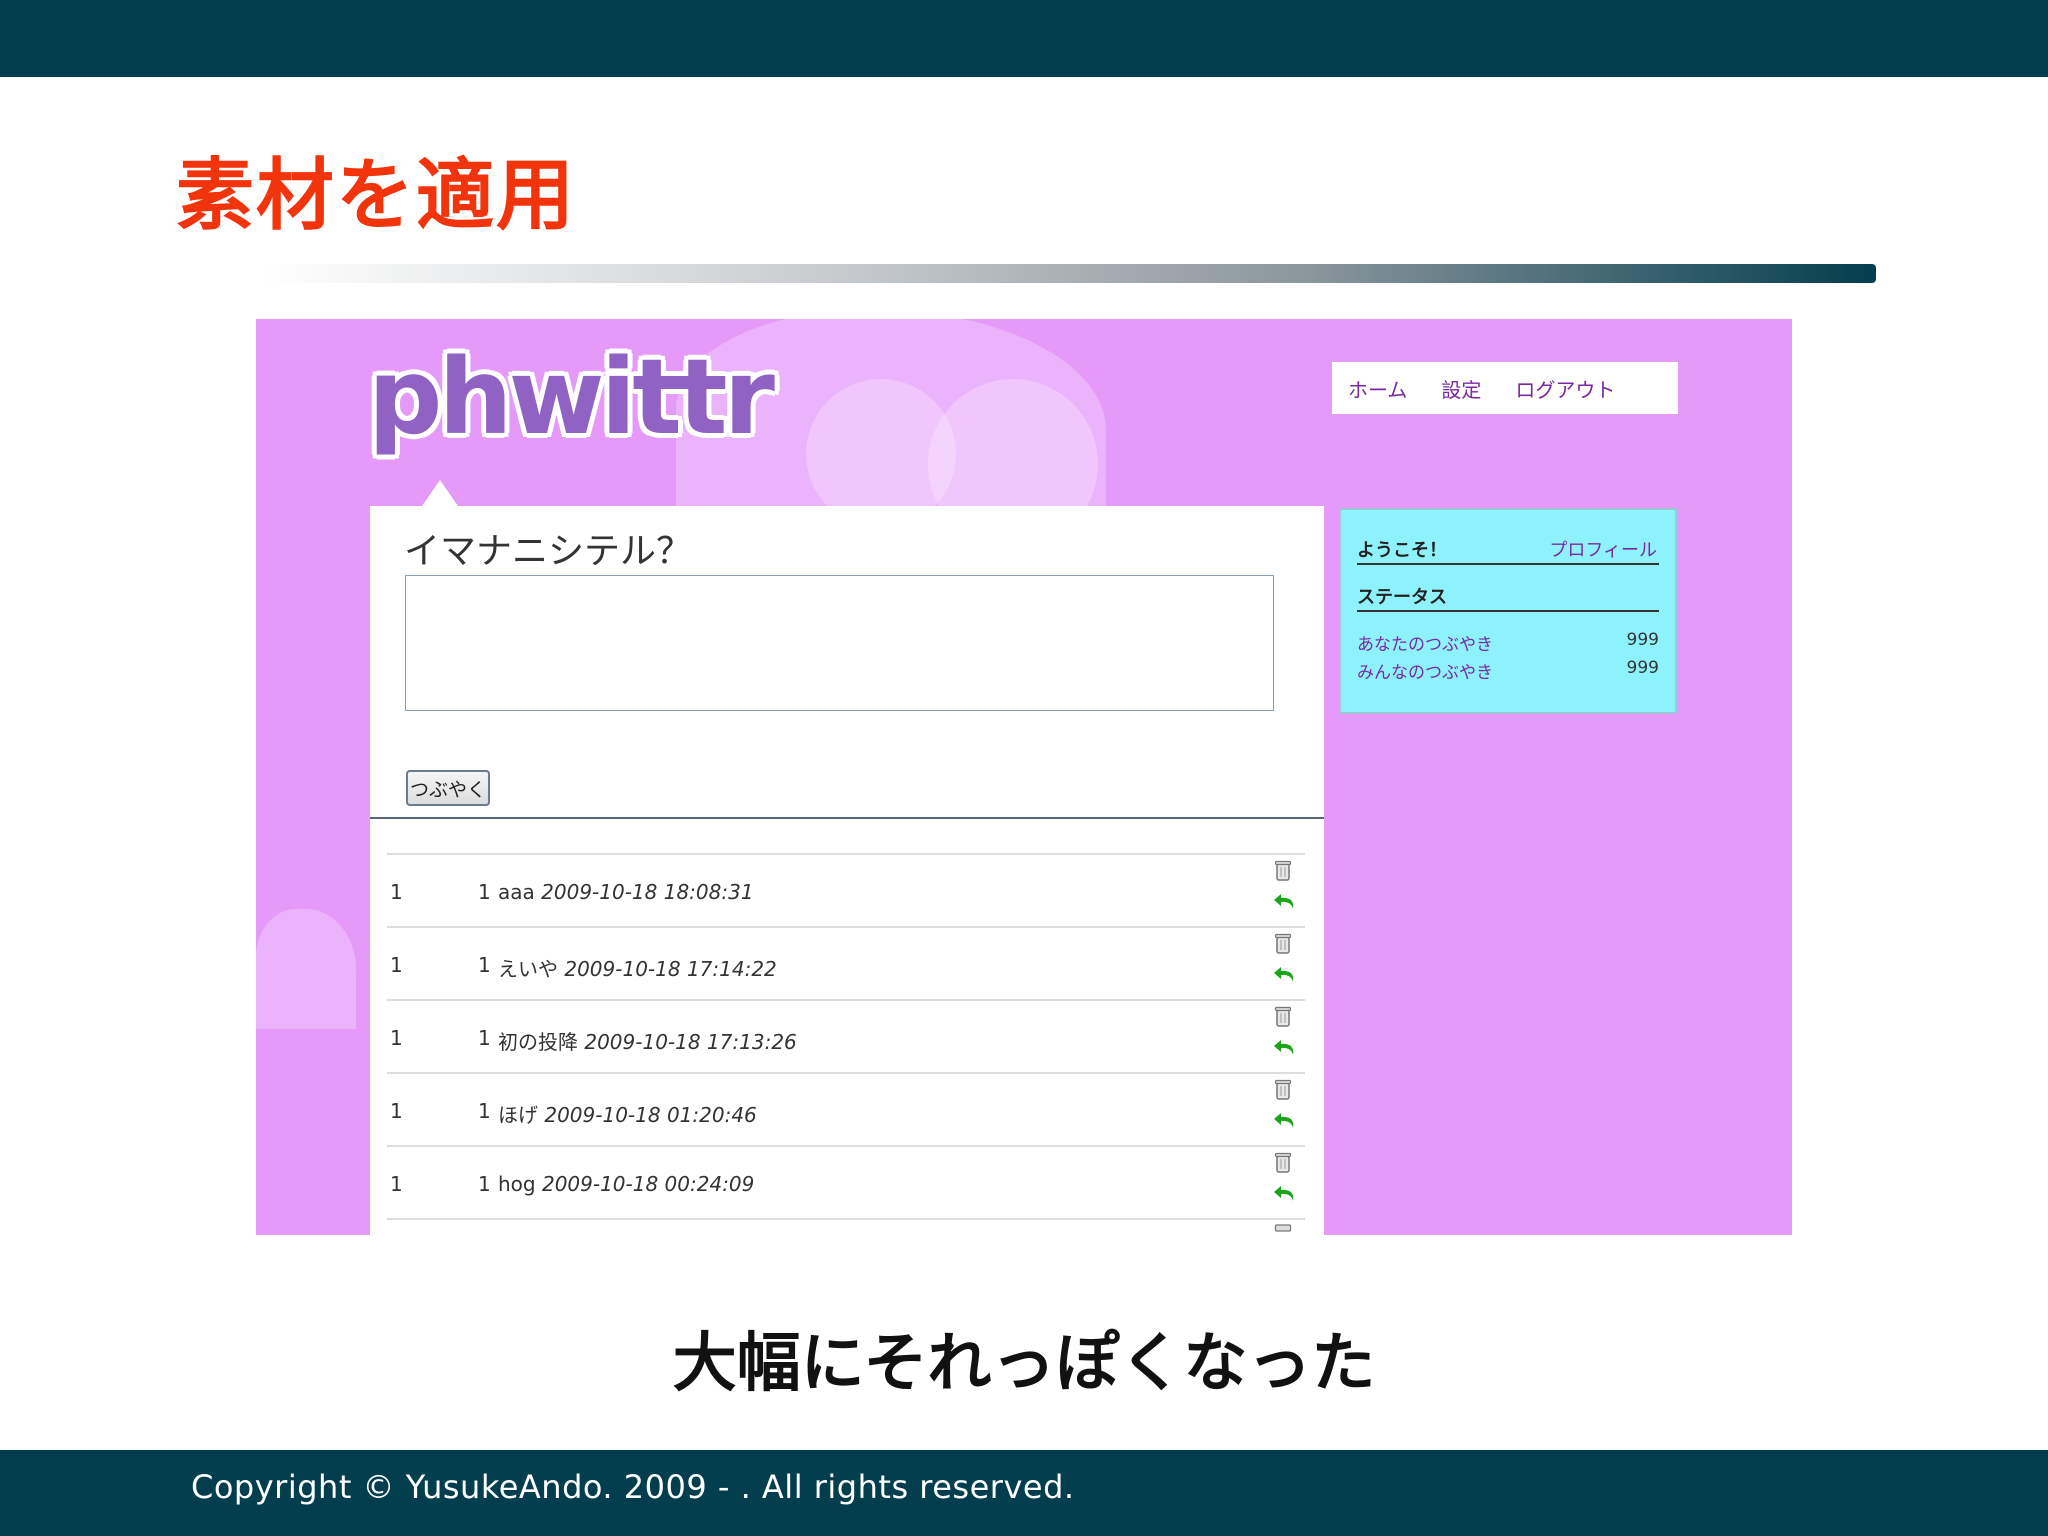  What do you see at coordinates (448, 788) in the screenshot?
I see `post-button: つぶやく` at bounding box center [448, 788].